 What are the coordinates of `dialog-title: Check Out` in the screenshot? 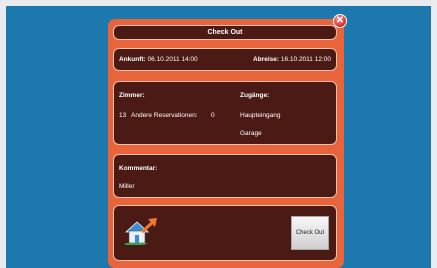 It's located at (225, 32).